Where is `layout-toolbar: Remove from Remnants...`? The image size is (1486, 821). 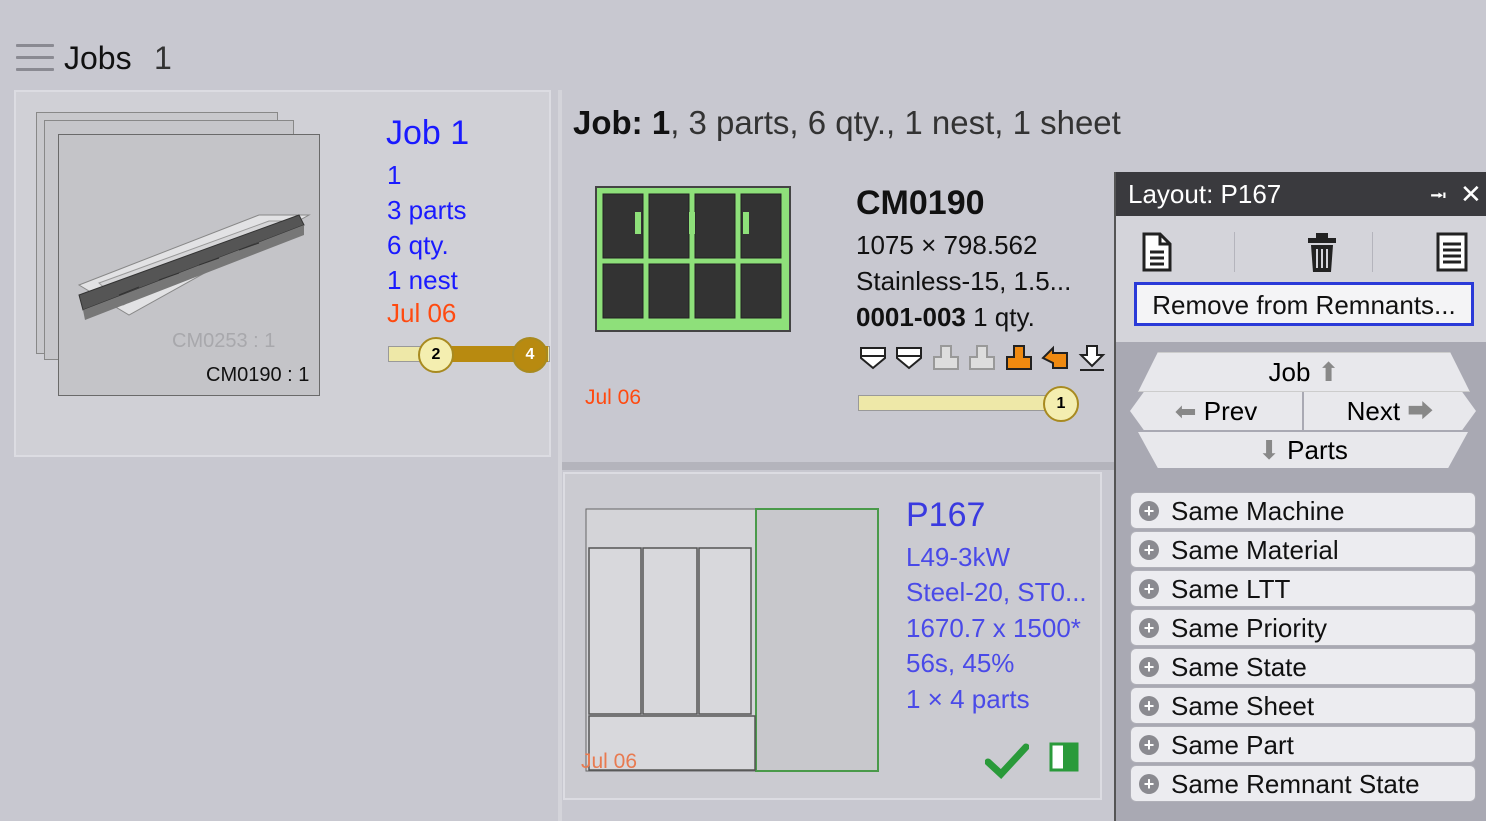 layout-toolbar: Remove from Remnants... is located at coordinates (1301, 279).